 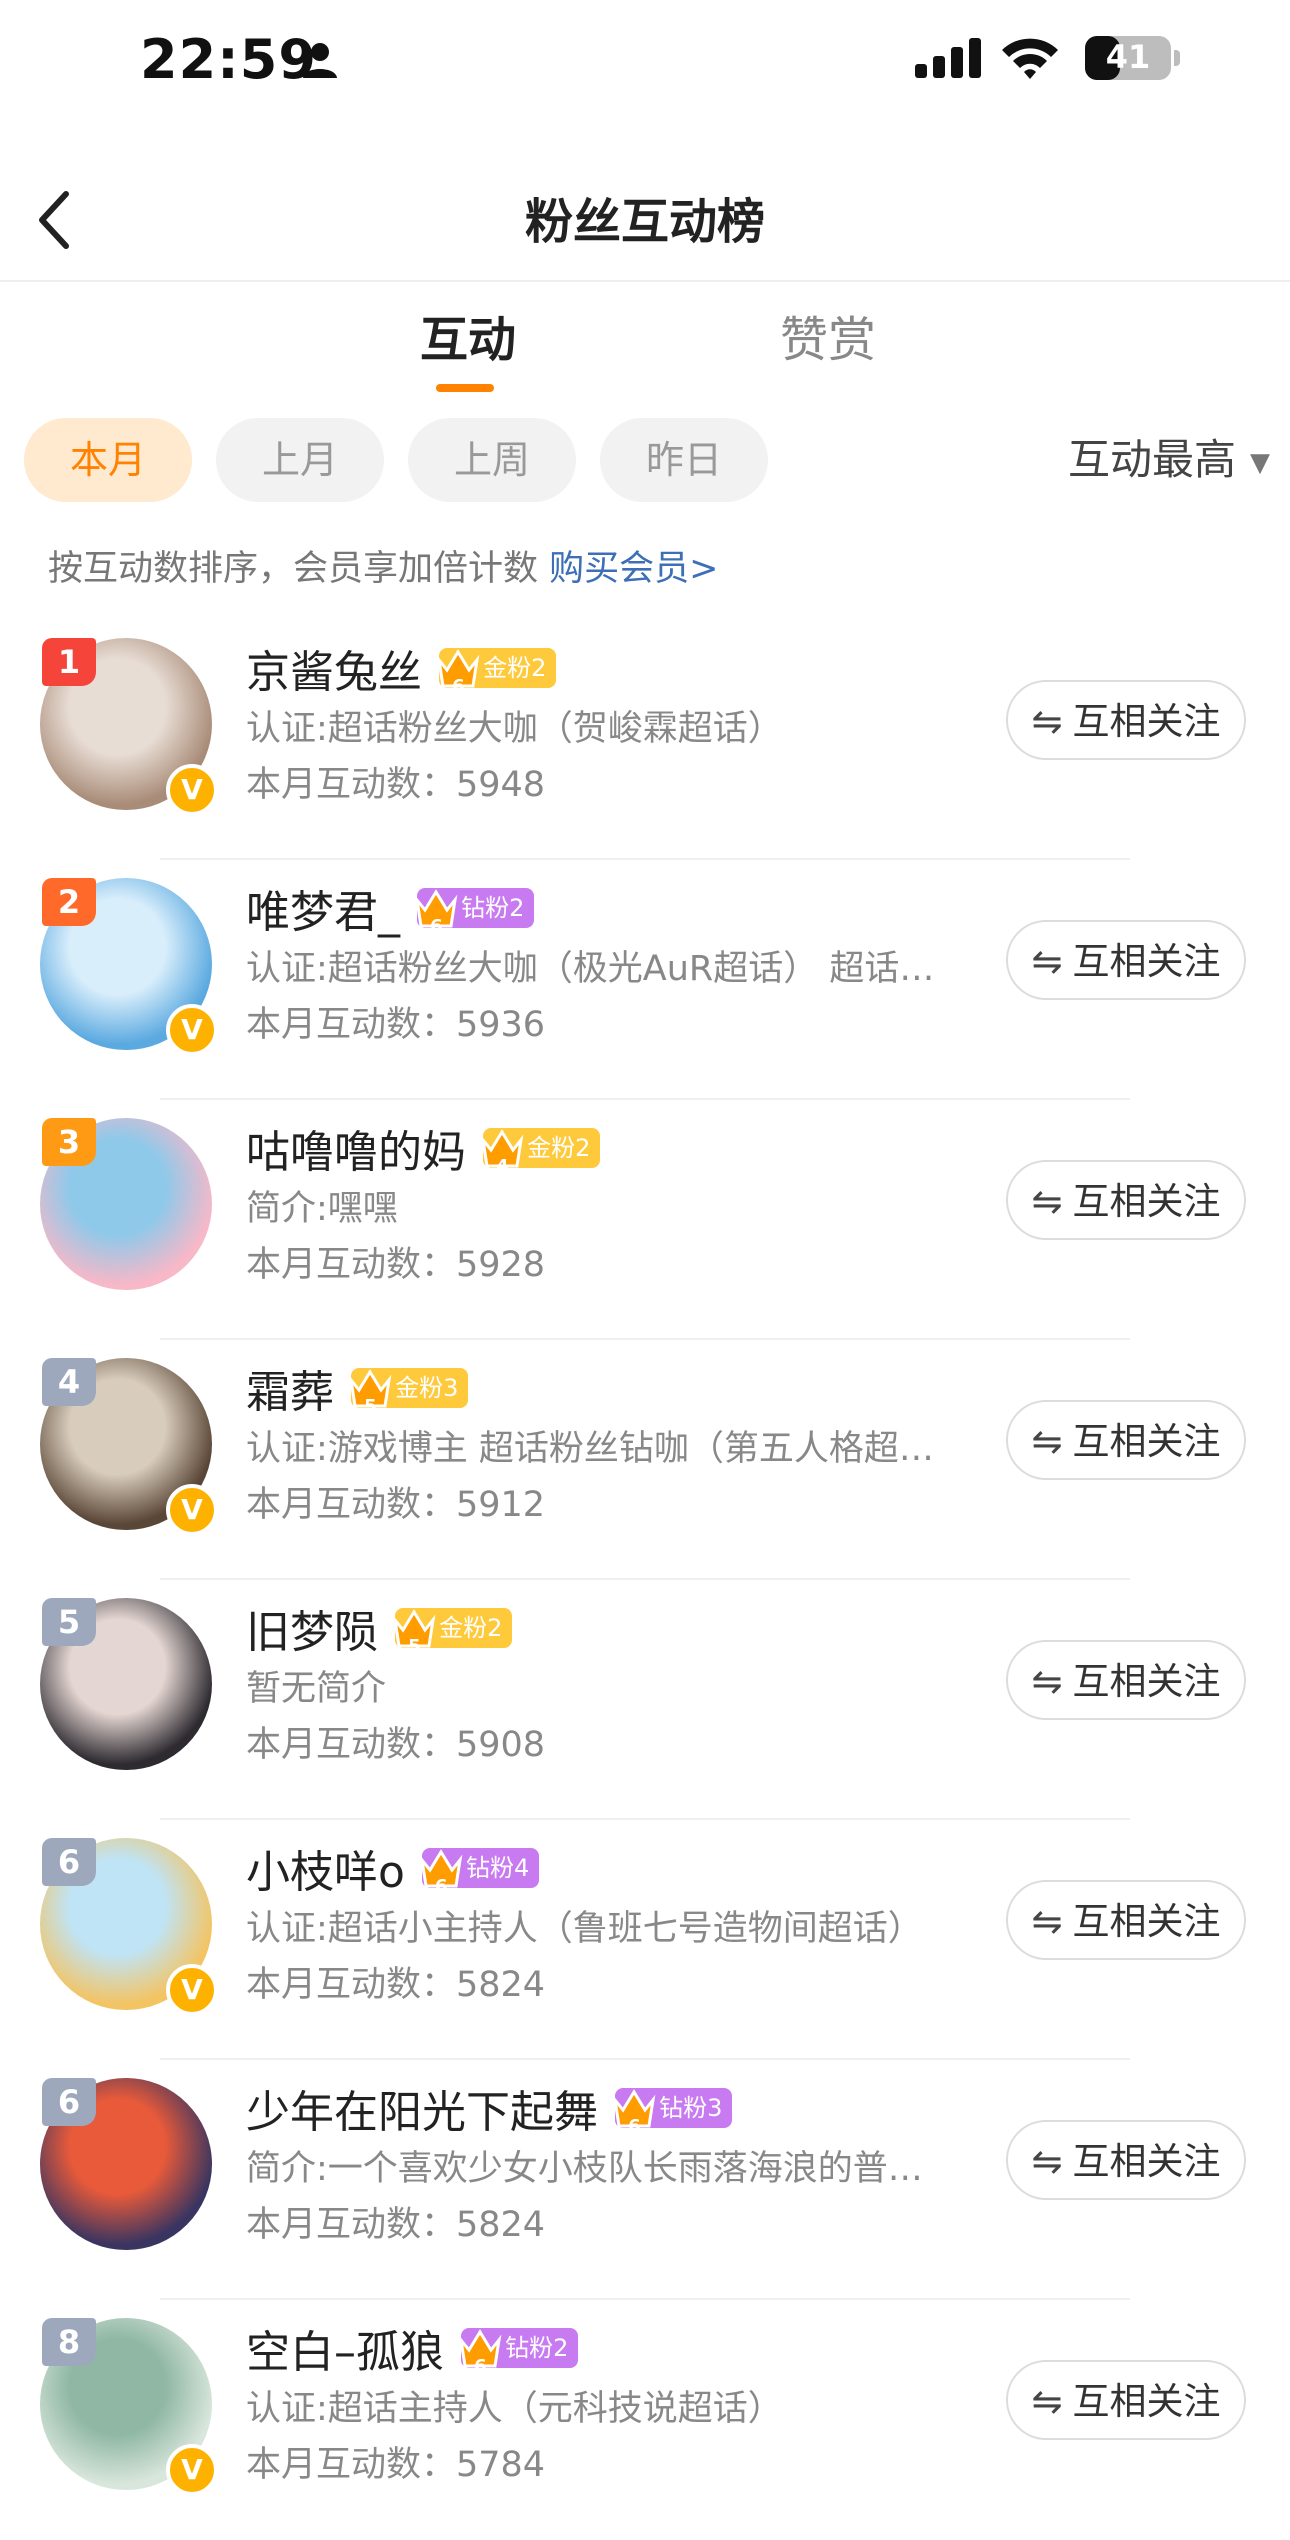 What do you see at coordinates (1151, 459) in the screenshot?
I see `sort-label: 互动最高` at bounding box center [1151, 459].